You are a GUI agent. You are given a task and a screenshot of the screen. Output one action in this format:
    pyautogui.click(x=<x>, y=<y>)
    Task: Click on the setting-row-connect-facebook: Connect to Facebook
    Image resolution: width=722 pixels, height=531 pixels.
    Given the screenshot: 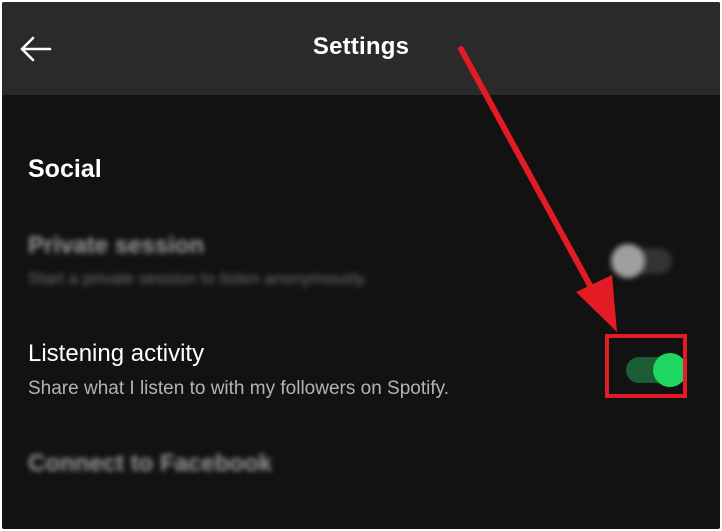 What is the action you would take?
    pyautogui.click(x=361, y=465)
    